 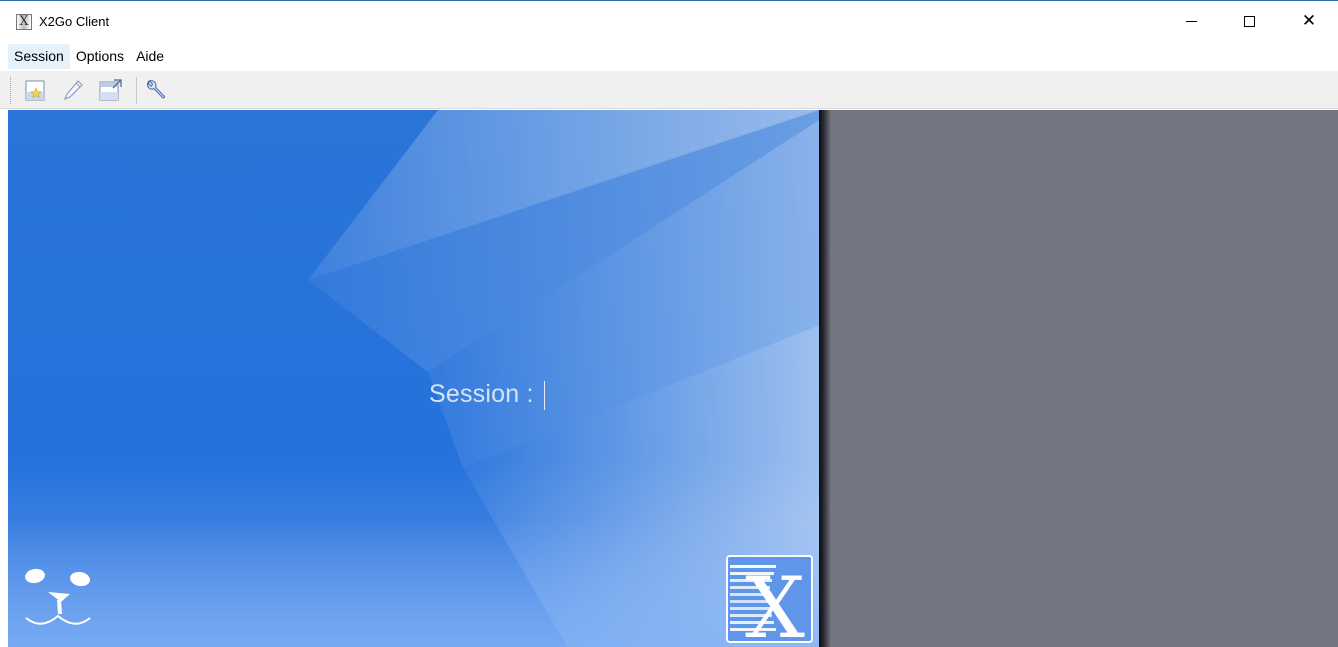 I want to click on session-export-button, so click(x=111, y=90).